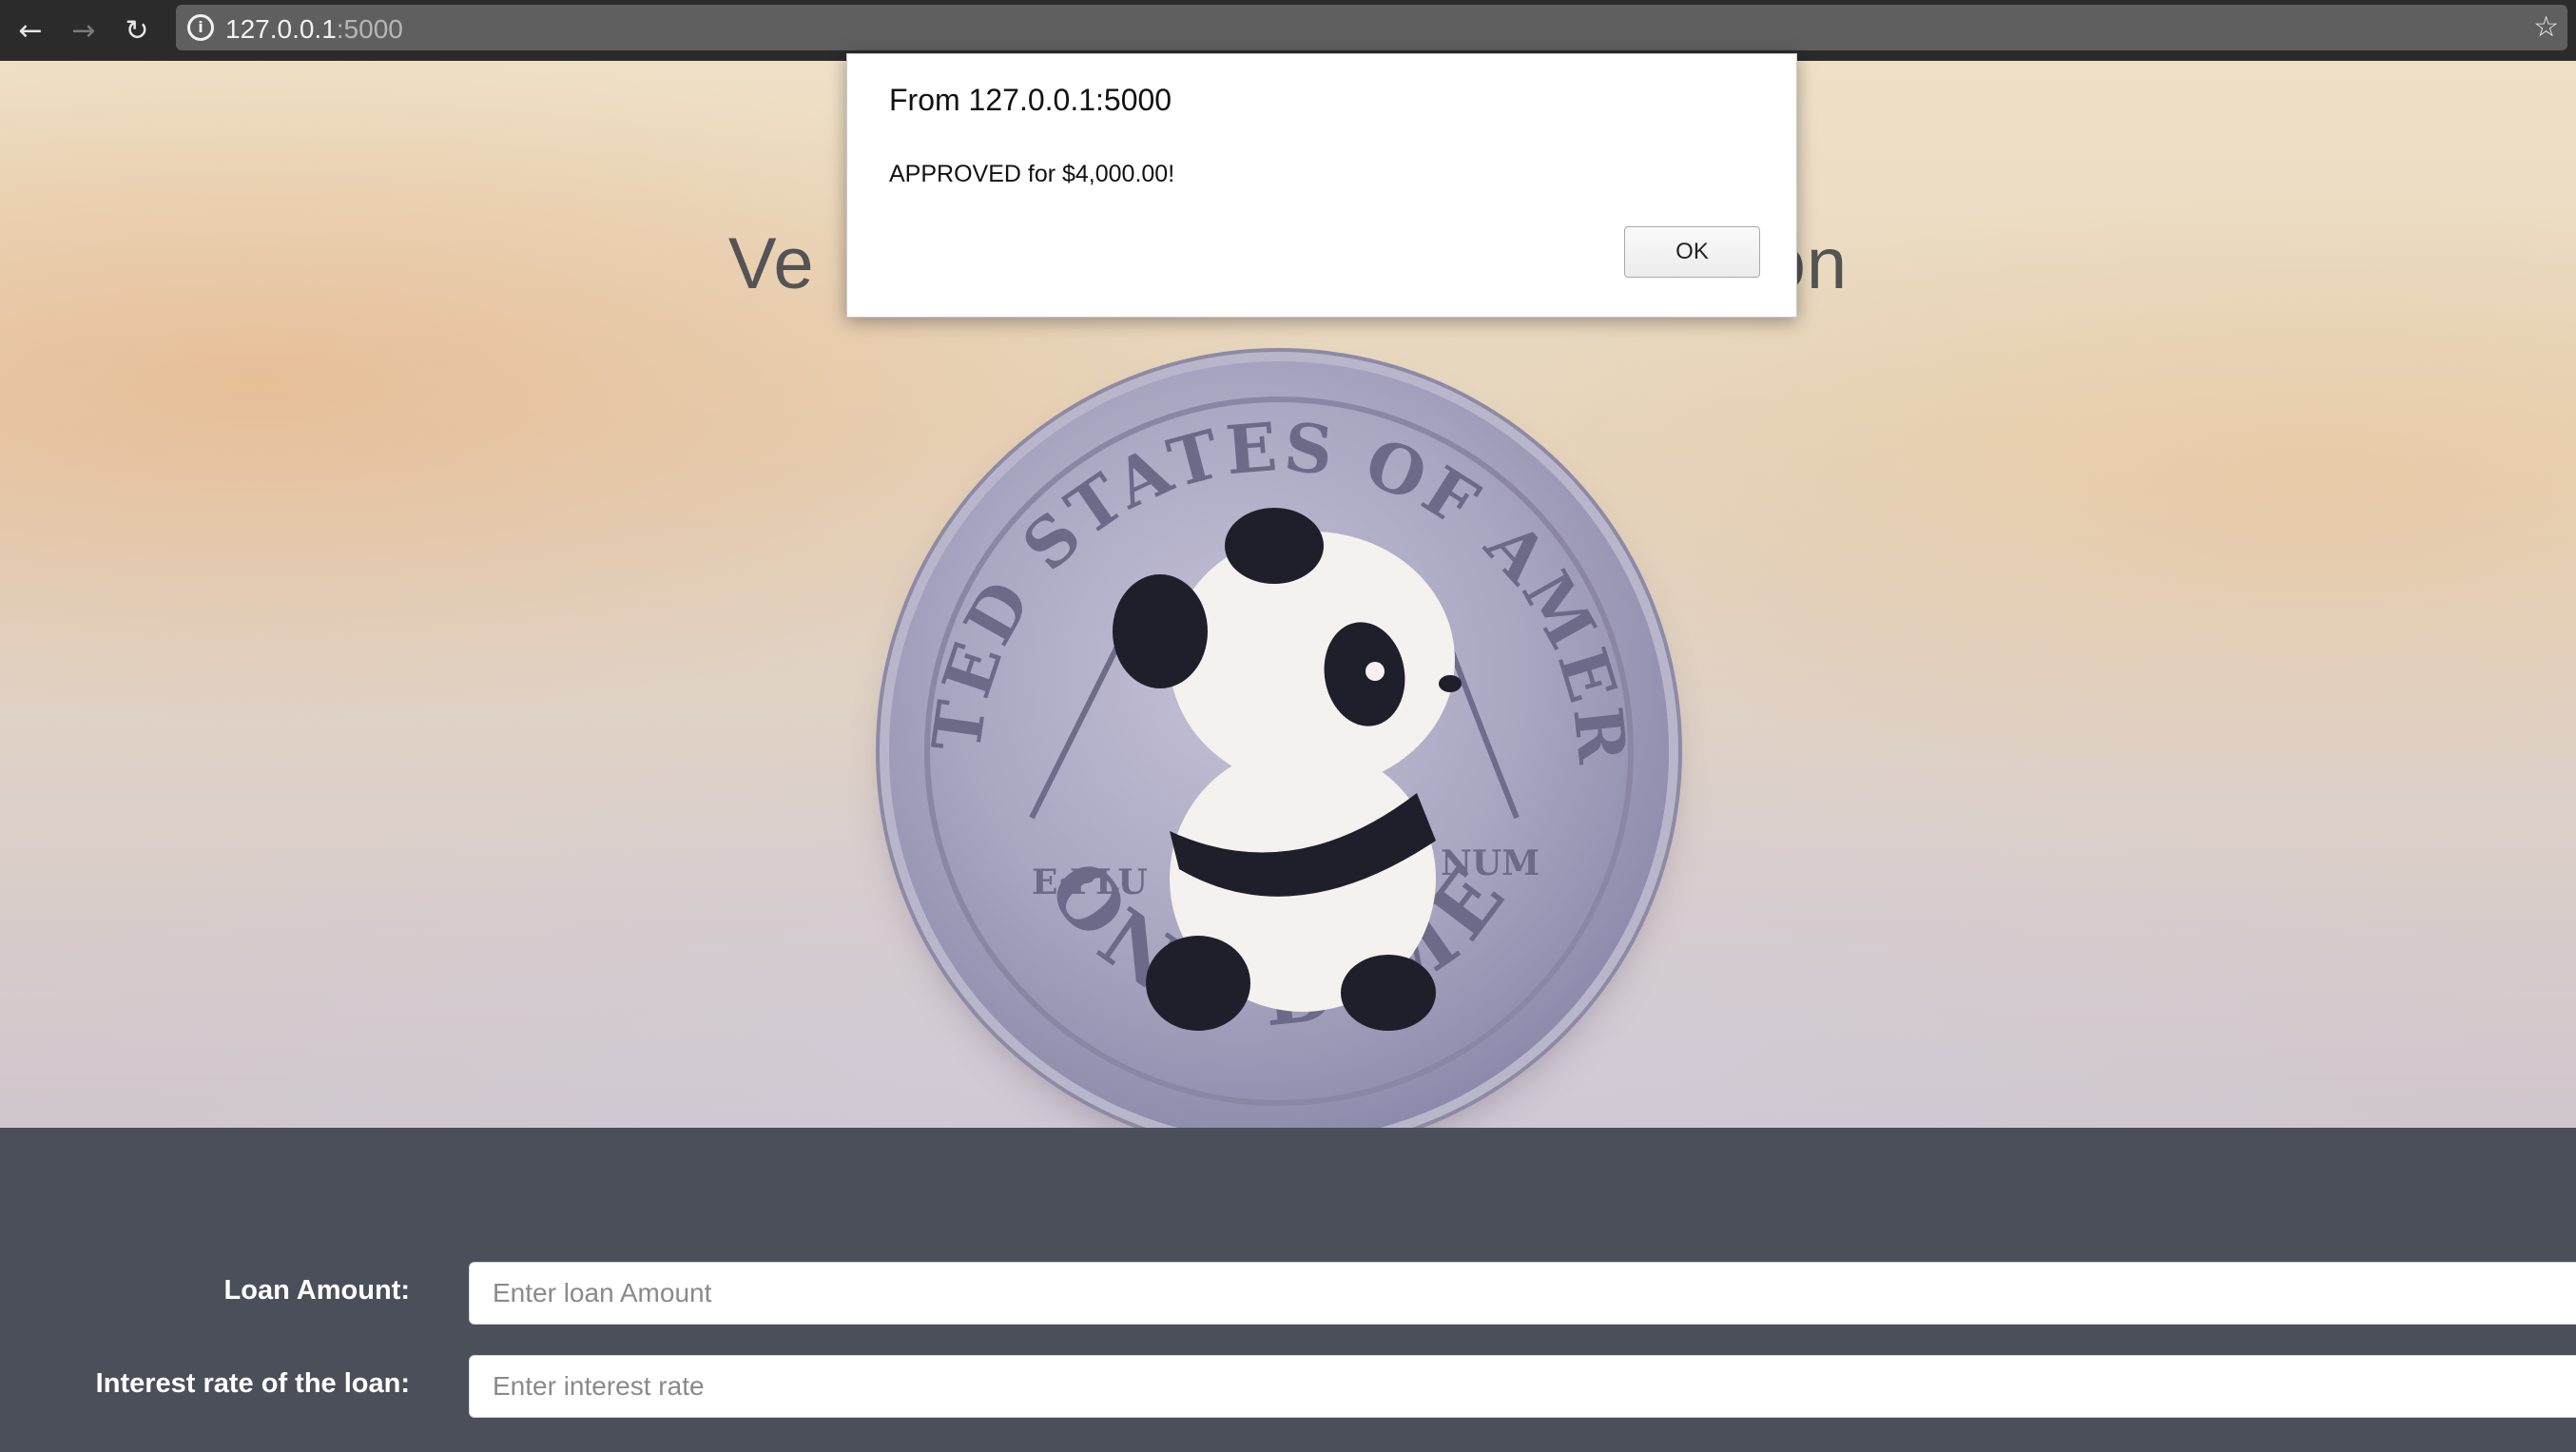 The image size is (2576, 1452). I want to click on alert-message: APPROVED for $4,000.00!, so click(1032, 174).